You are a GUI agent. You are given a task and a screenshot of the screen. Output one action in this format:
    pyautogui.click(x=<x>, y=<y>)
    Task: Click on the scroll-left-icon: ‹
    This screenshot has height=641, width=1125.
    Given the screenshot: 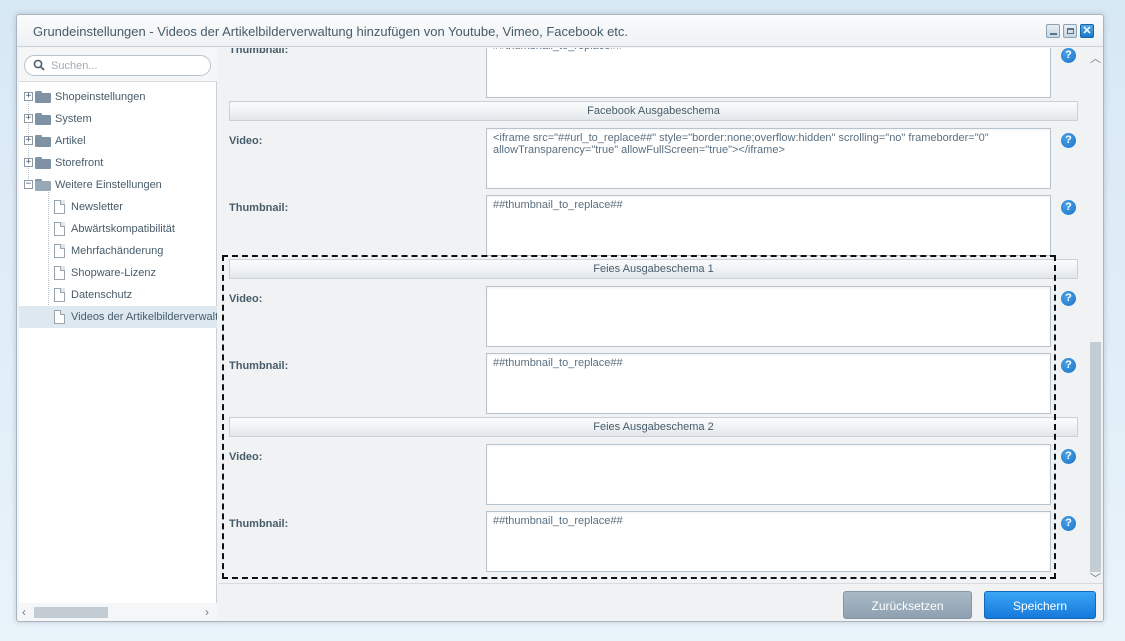 What is the action you would take?
    pyautogui.click(x=24, y=612)
    